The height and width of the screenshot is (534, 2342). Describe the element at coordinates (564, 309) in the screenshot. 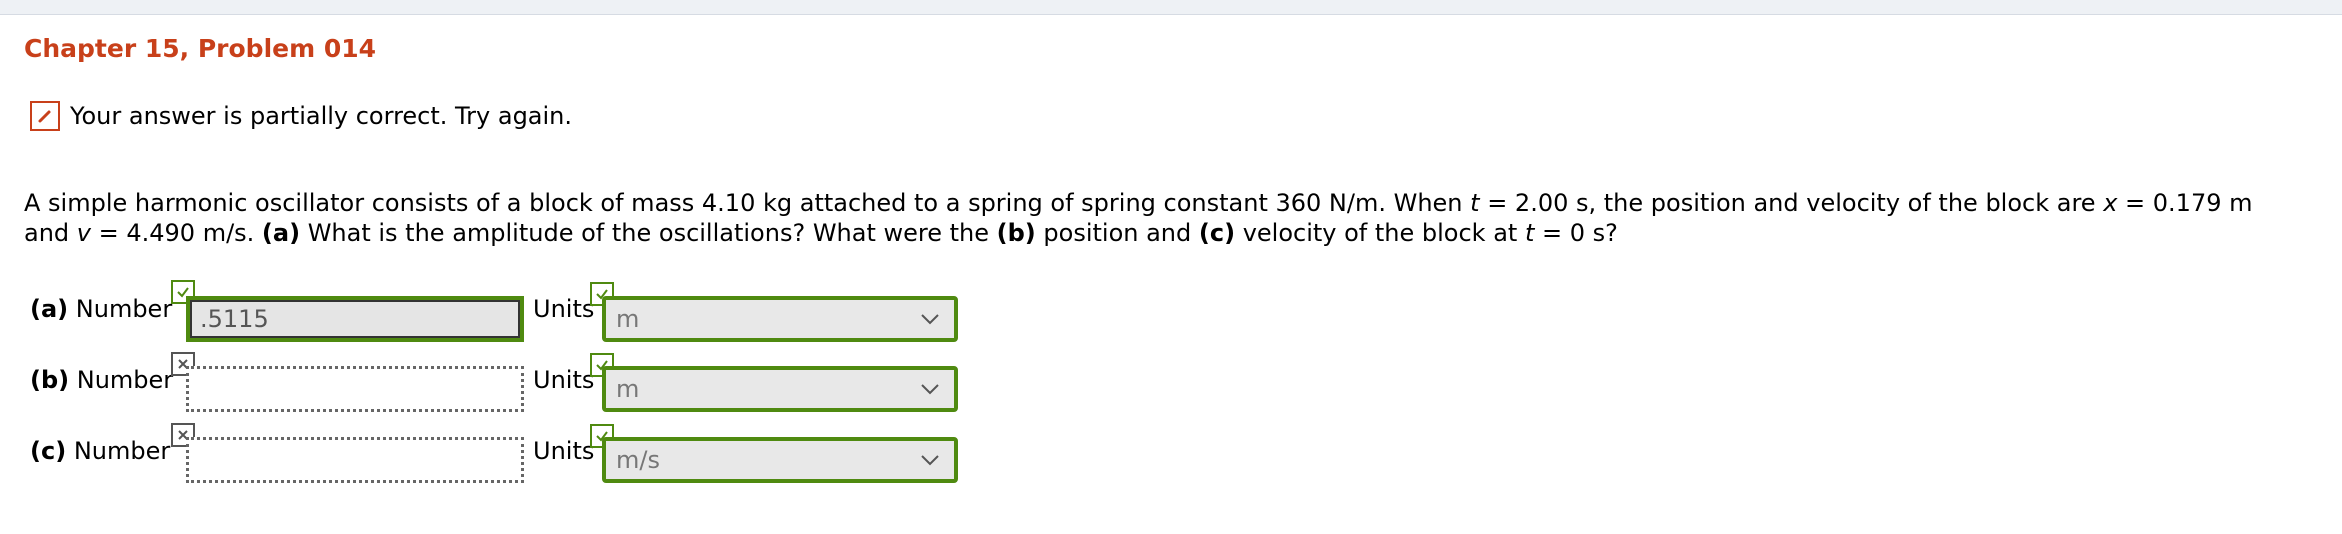

I see `part-a-units-label: Units` at that location.